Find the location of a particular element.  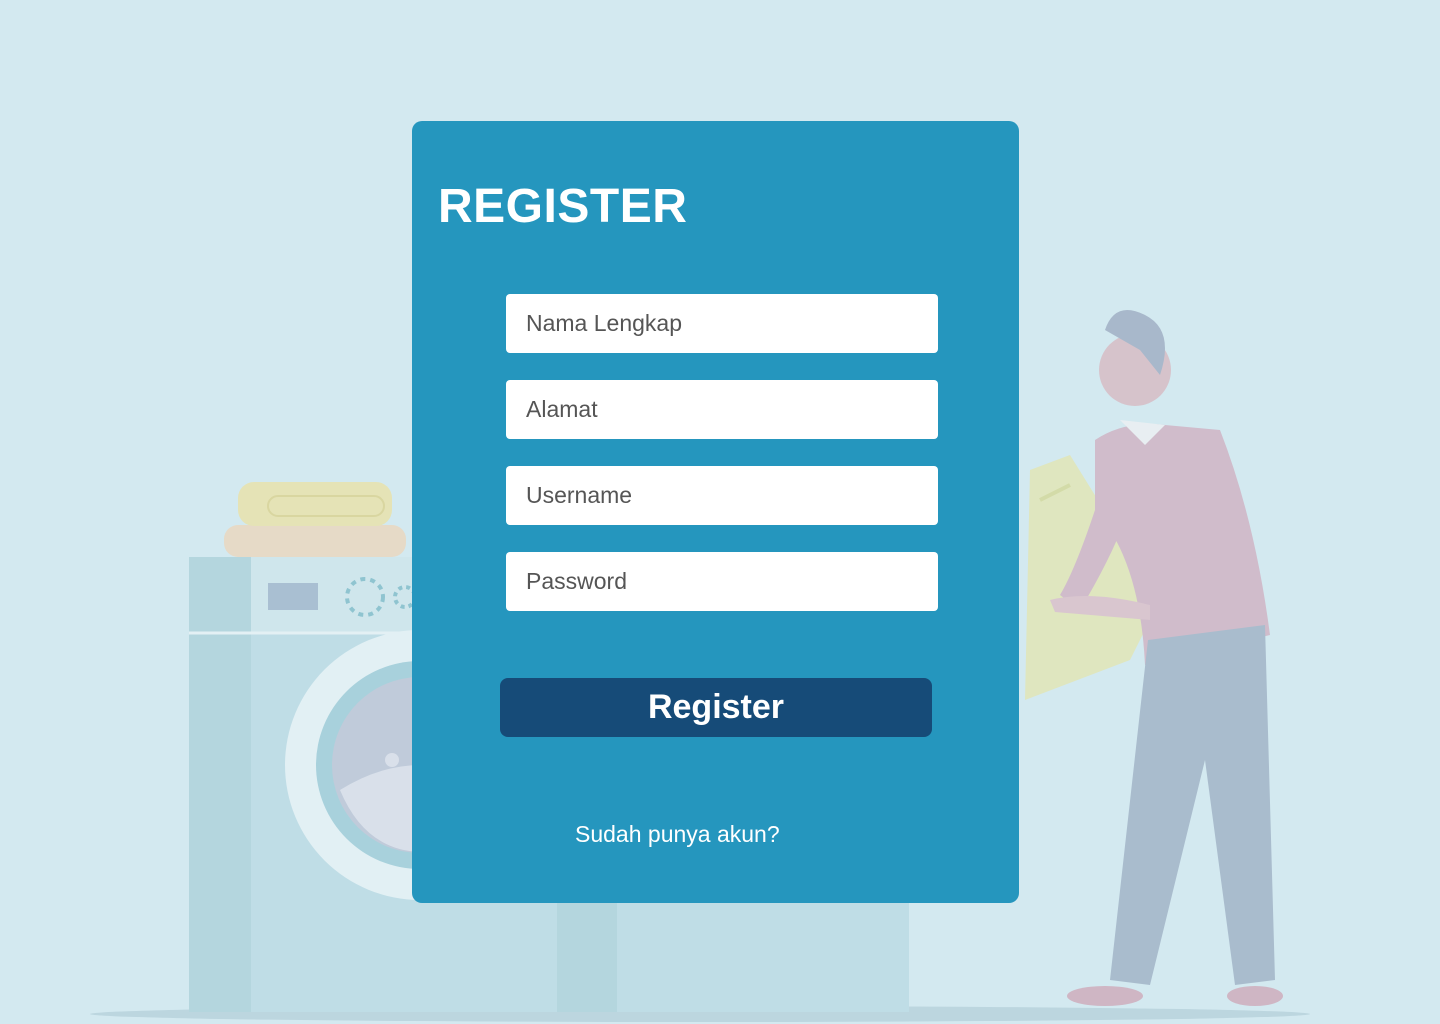

login-link: Sudah punya akun? is located at coordinates (677, 834).